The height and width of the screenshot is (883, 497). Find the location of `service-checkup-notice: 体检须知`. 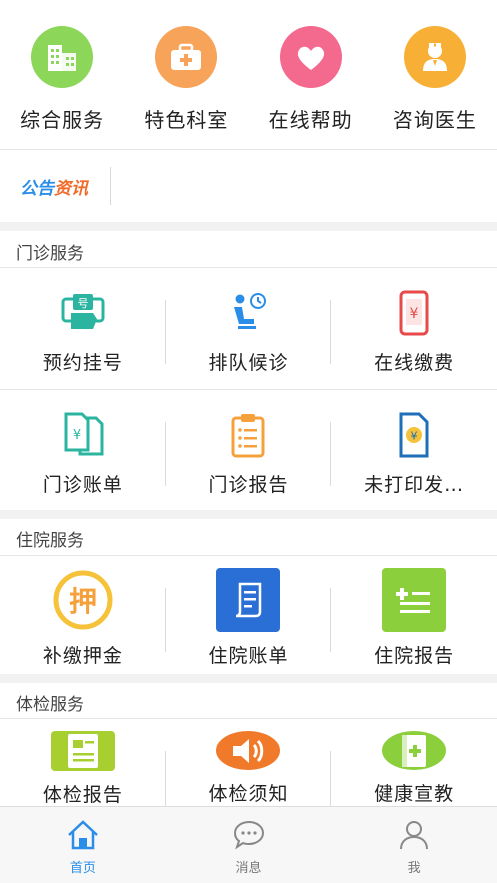

service-checkup-notice: 体检须知 is located at coordinates (249, 762).